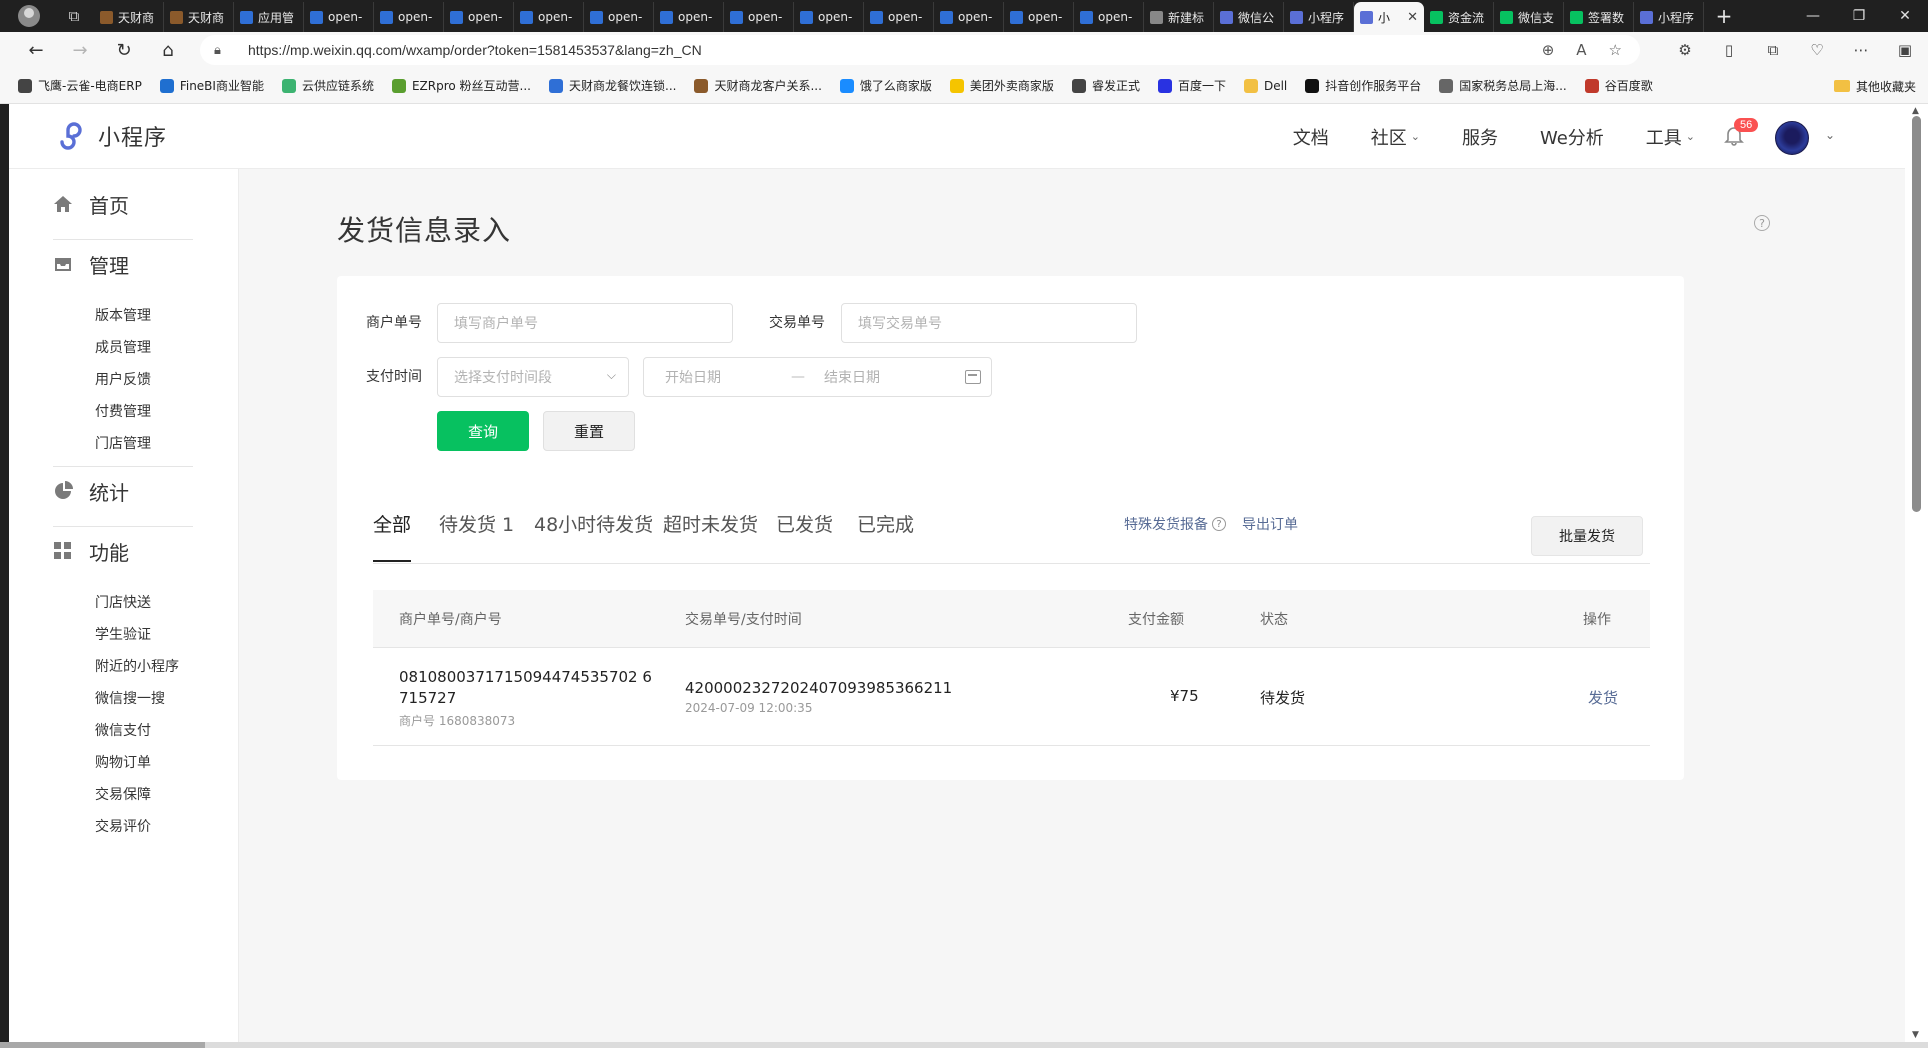  What do you see at coordinates (1915, 111) in the screenshot?
I see `scroll-up-icon: ▲` at bounding box center [1915, 111].